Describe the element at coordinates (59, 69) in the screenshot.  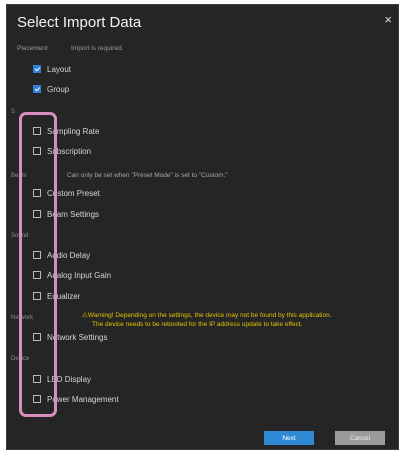
I see `layout-label: Layout` at that location.